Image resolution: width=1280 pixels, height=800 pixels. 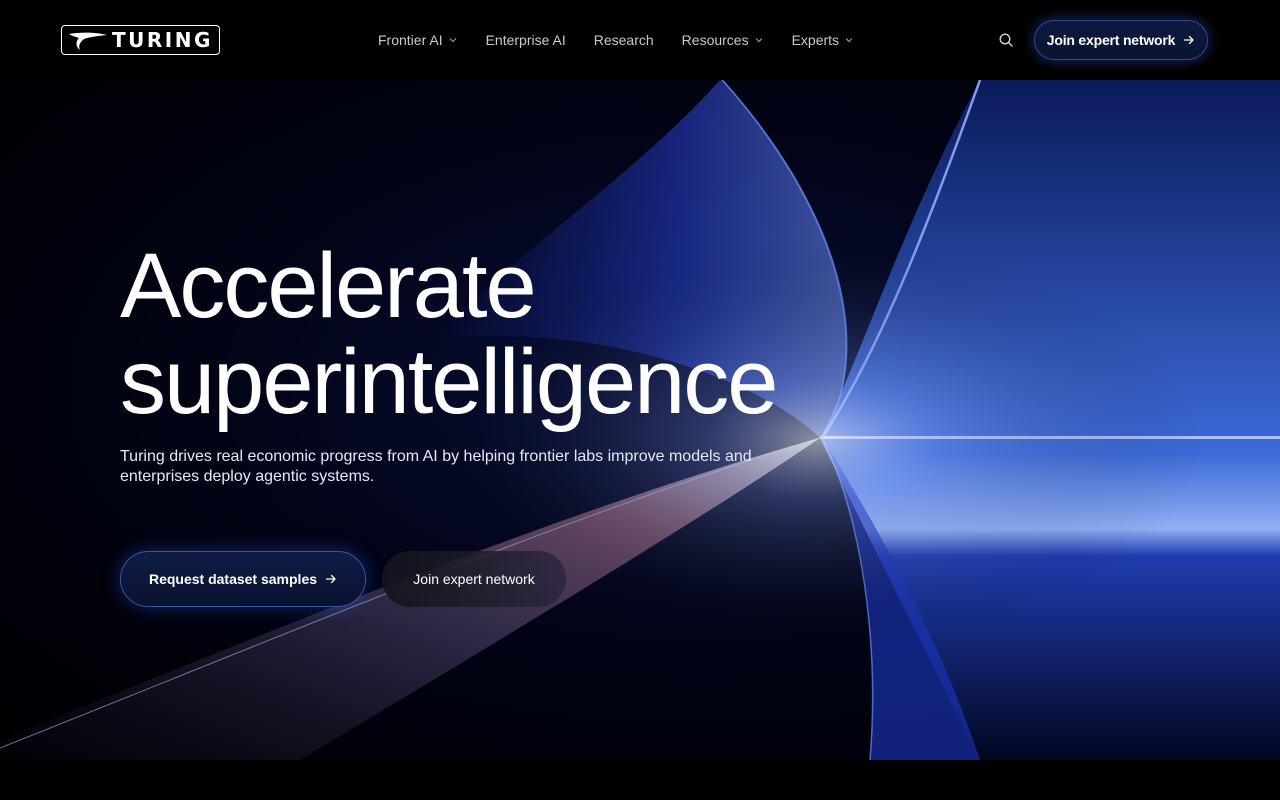 I want to click on turing-logo: TURING, so click(x=140, y=40).